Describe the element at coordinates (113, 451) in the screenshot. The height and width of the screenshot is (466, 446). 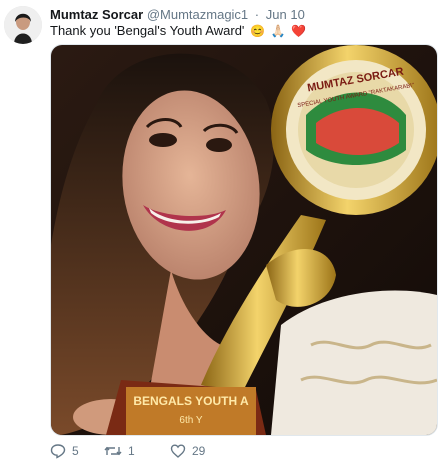
I see `retweet-icon` at that location.